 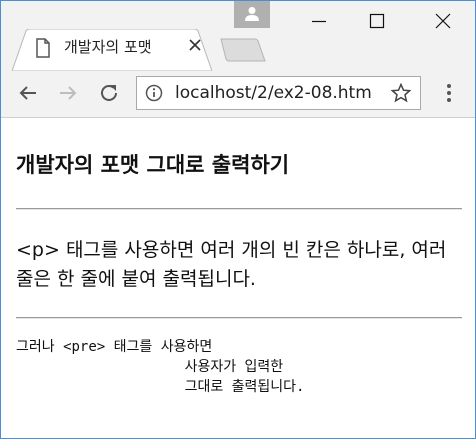 I want to click on reload-icon, so click(x=109, y=93).